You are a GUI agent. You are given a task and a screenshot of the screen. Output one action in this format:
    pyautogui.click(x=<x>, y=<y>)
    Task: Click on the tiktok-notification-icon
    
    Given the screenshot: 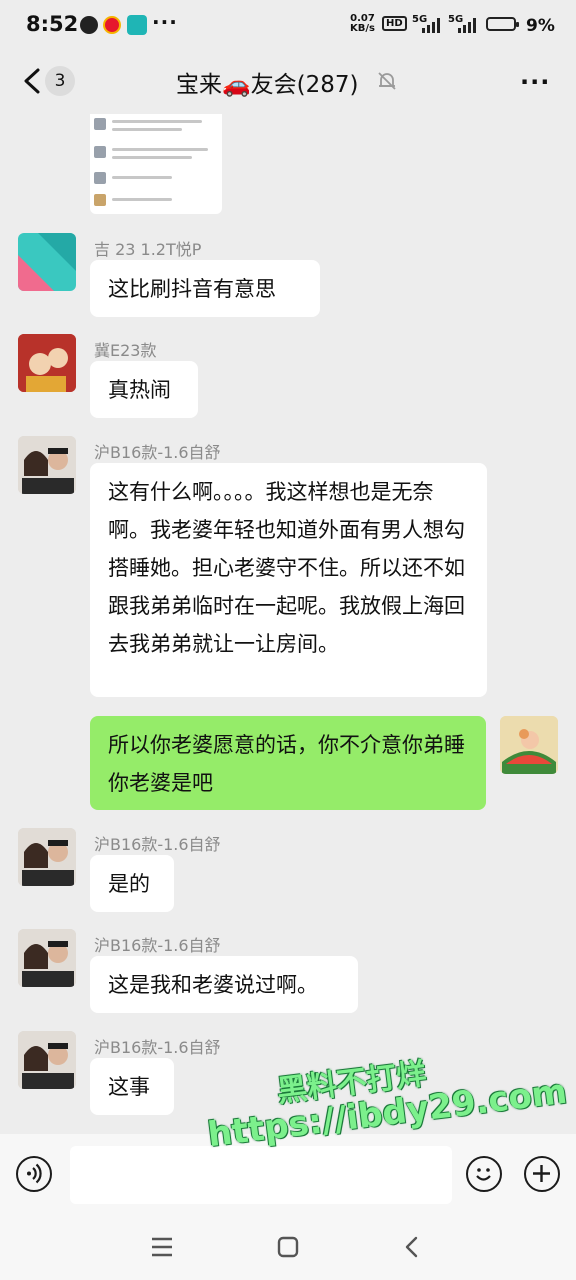 What is the action you would take?
    pyautogui.click(x=89, y=25)
    